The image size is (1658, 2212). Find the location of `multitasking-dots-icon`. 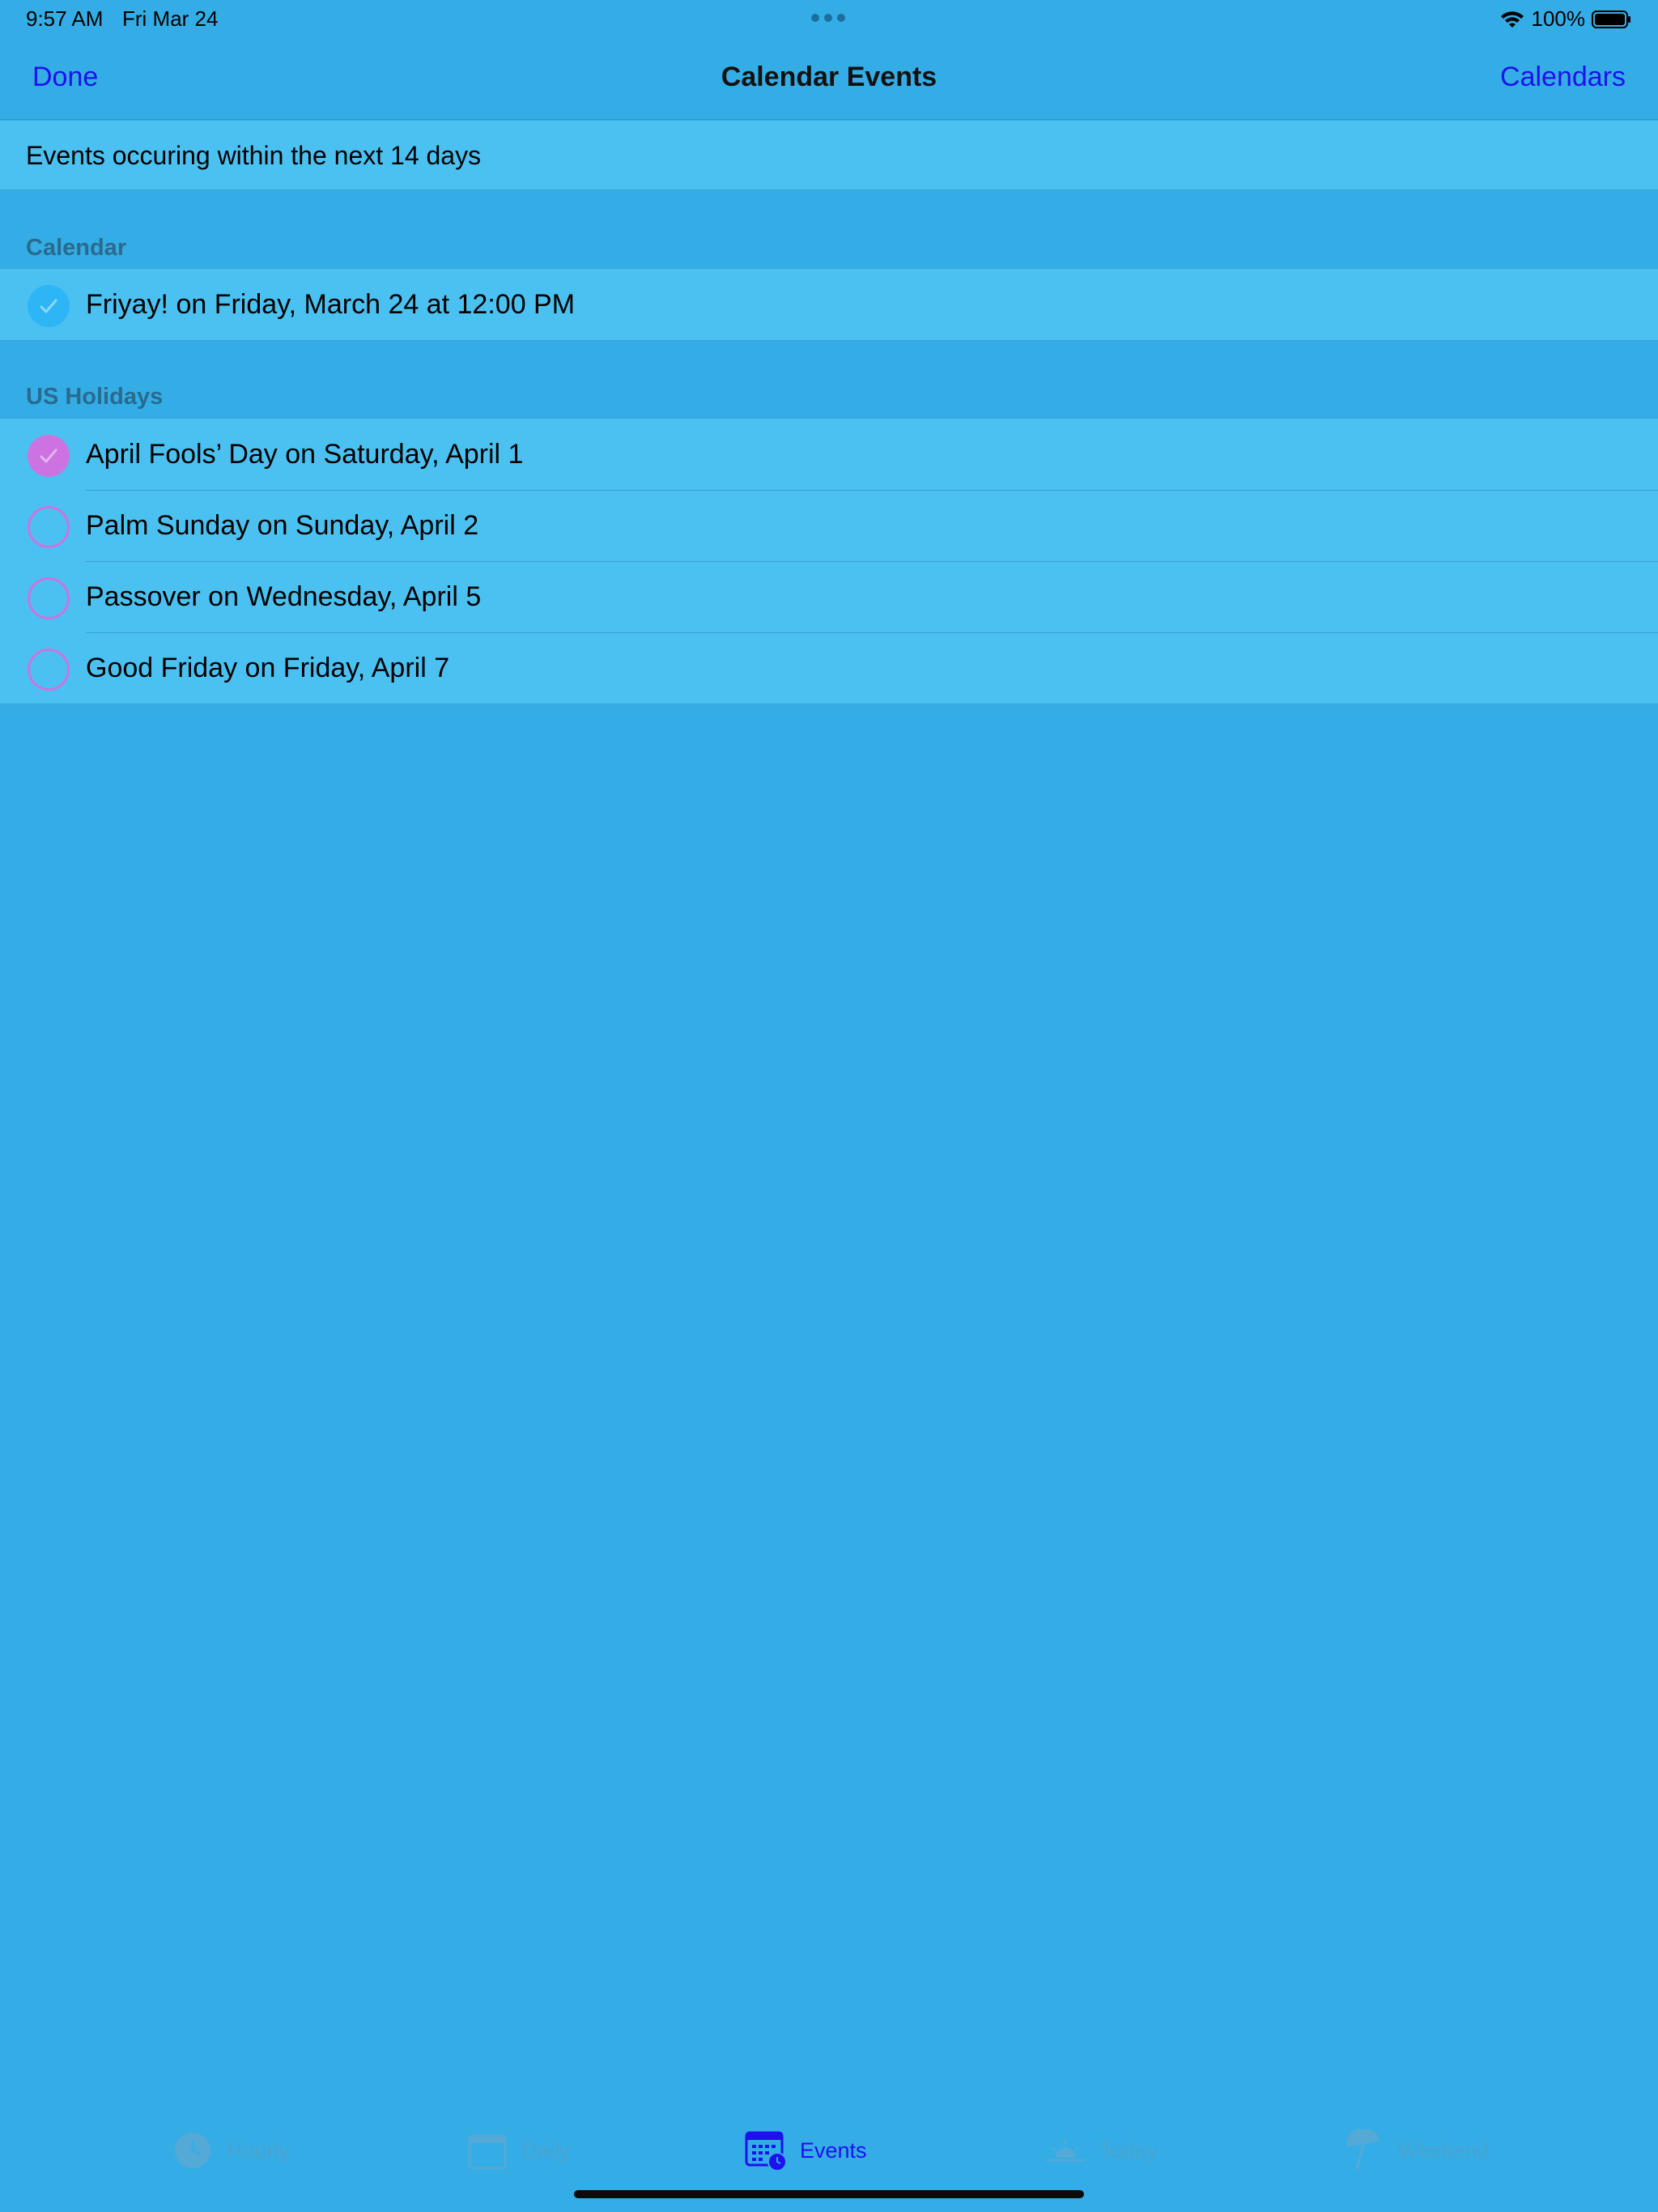

multitasking-dots-icon is located at coordinates (828, 18).